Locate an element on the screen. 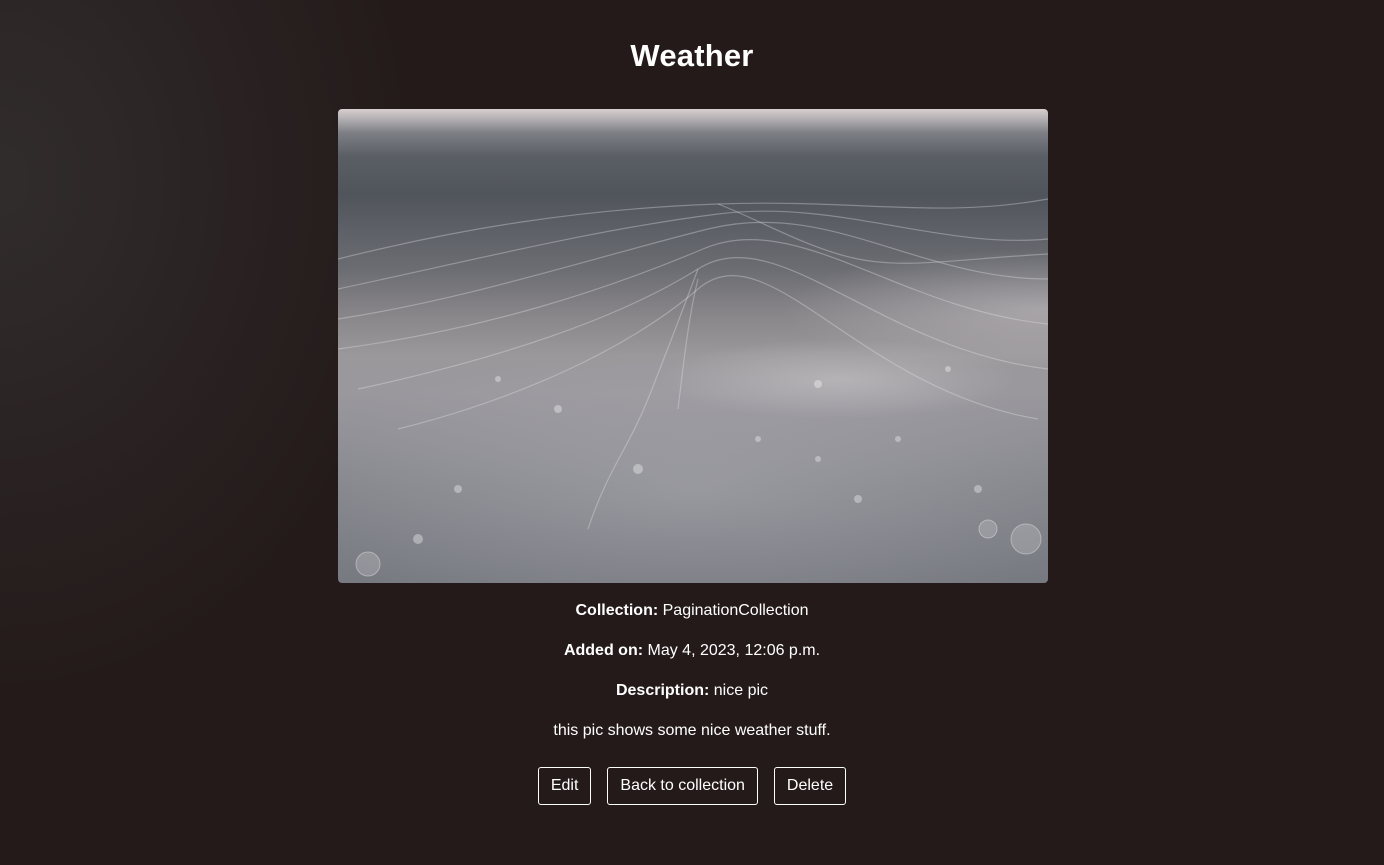 Image resolution: width=1384 pixels, height=865 pixels. collection-row: Collection: PaginationCollection is located at coordinates (692, 611).